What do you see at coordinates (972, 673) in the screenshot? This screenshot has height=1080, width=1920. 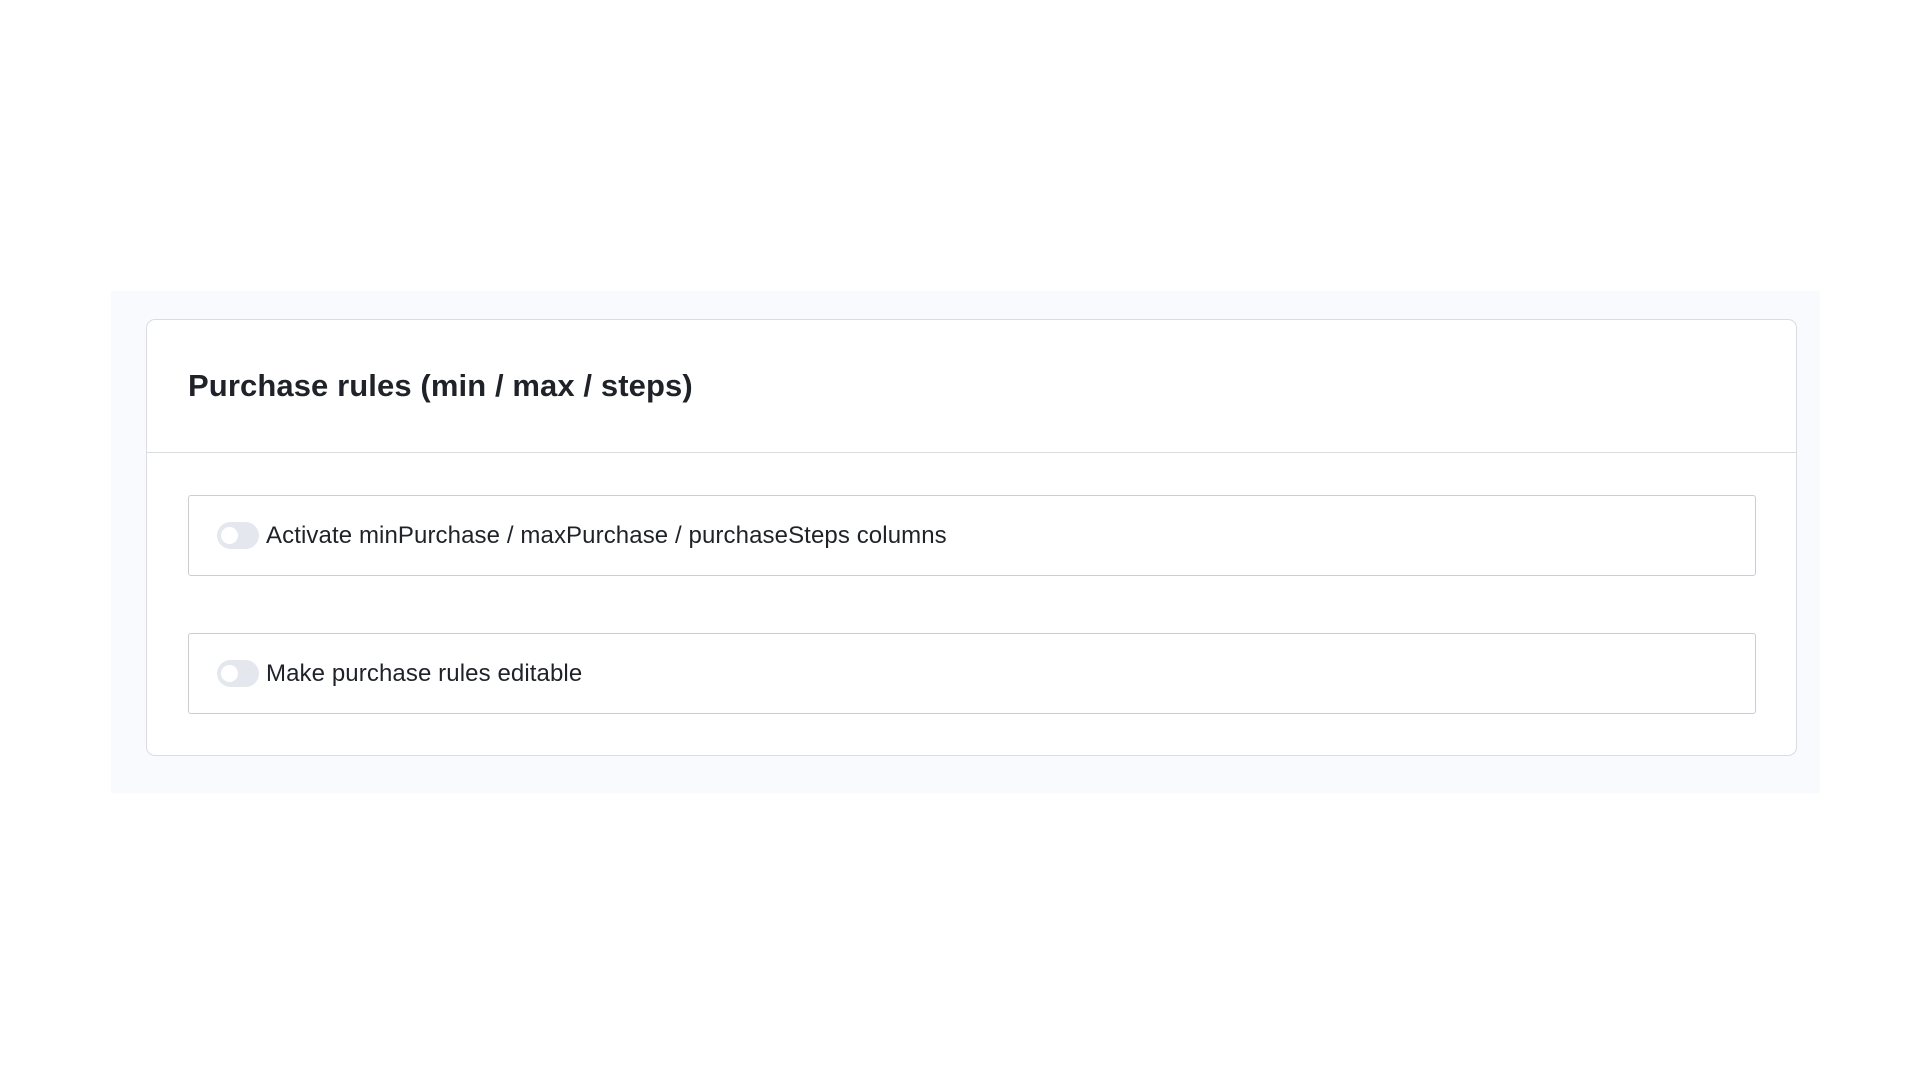 I see `editable-rules-option: Make purchase rules editable` at bounding box center [972, 673].